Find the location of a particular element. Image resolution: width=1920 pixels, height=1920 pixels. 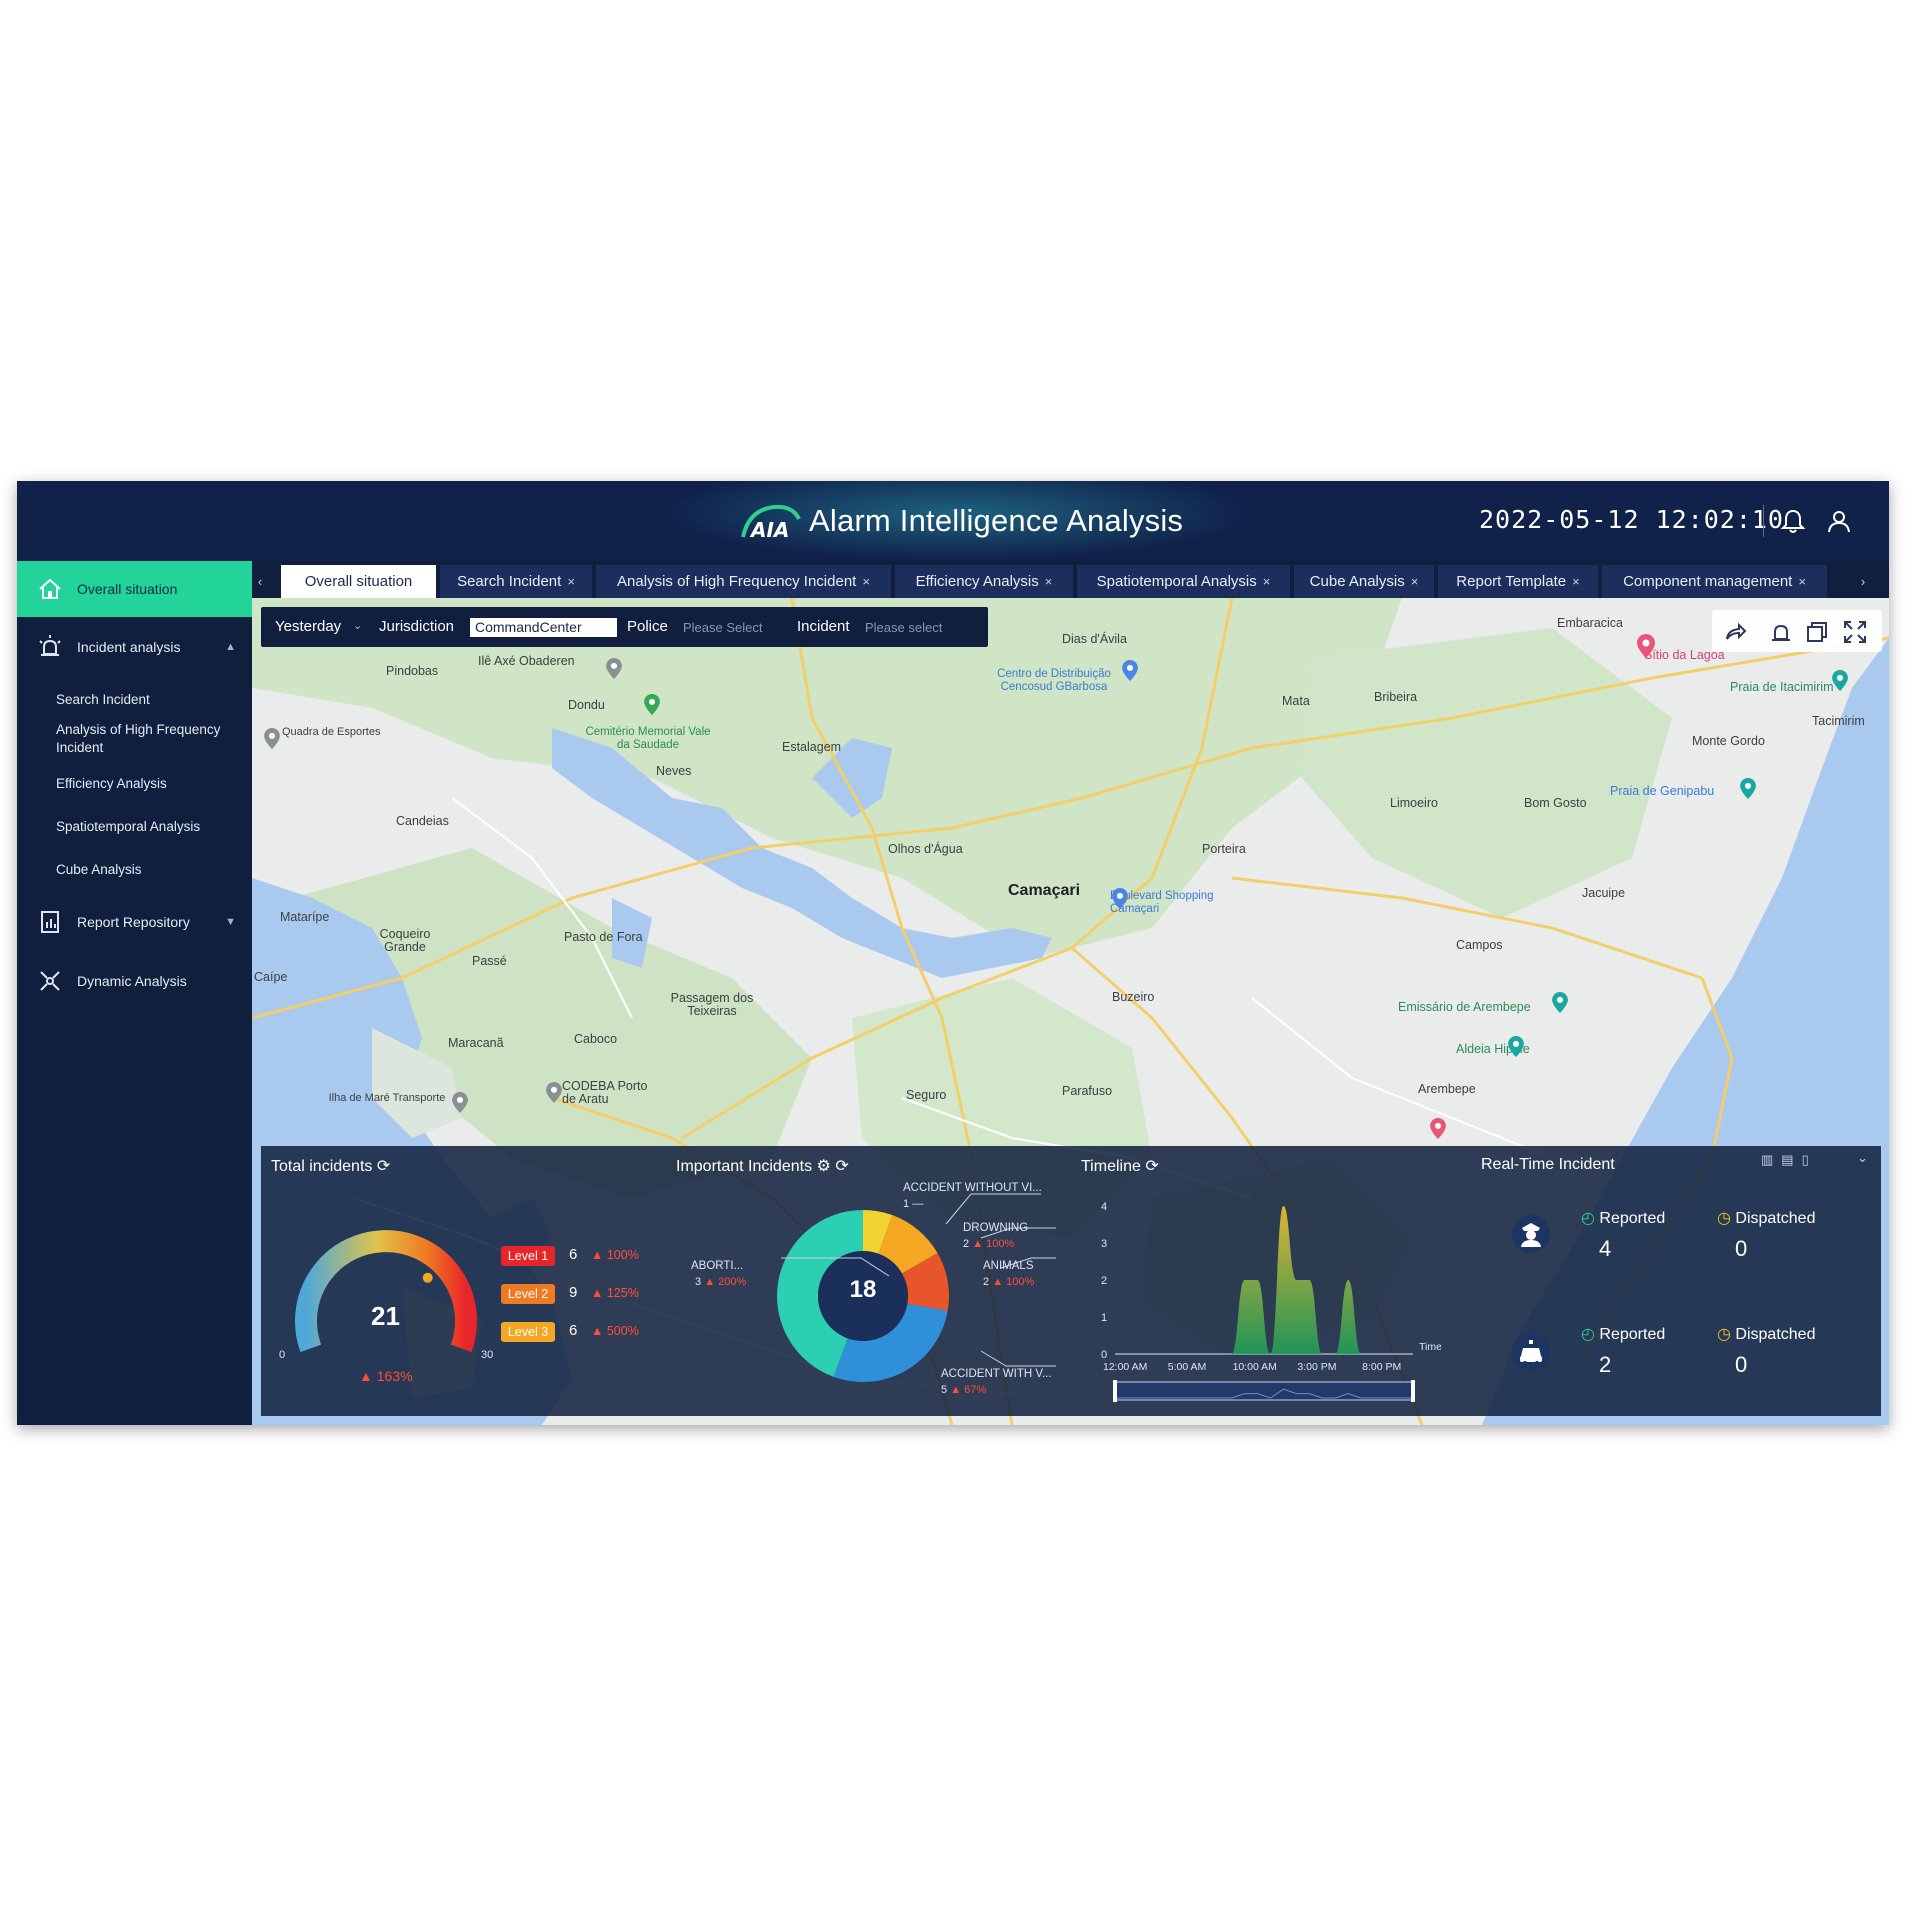

sidebar-item-overall-situation: Overall situation is located at coordinates (134, 589).